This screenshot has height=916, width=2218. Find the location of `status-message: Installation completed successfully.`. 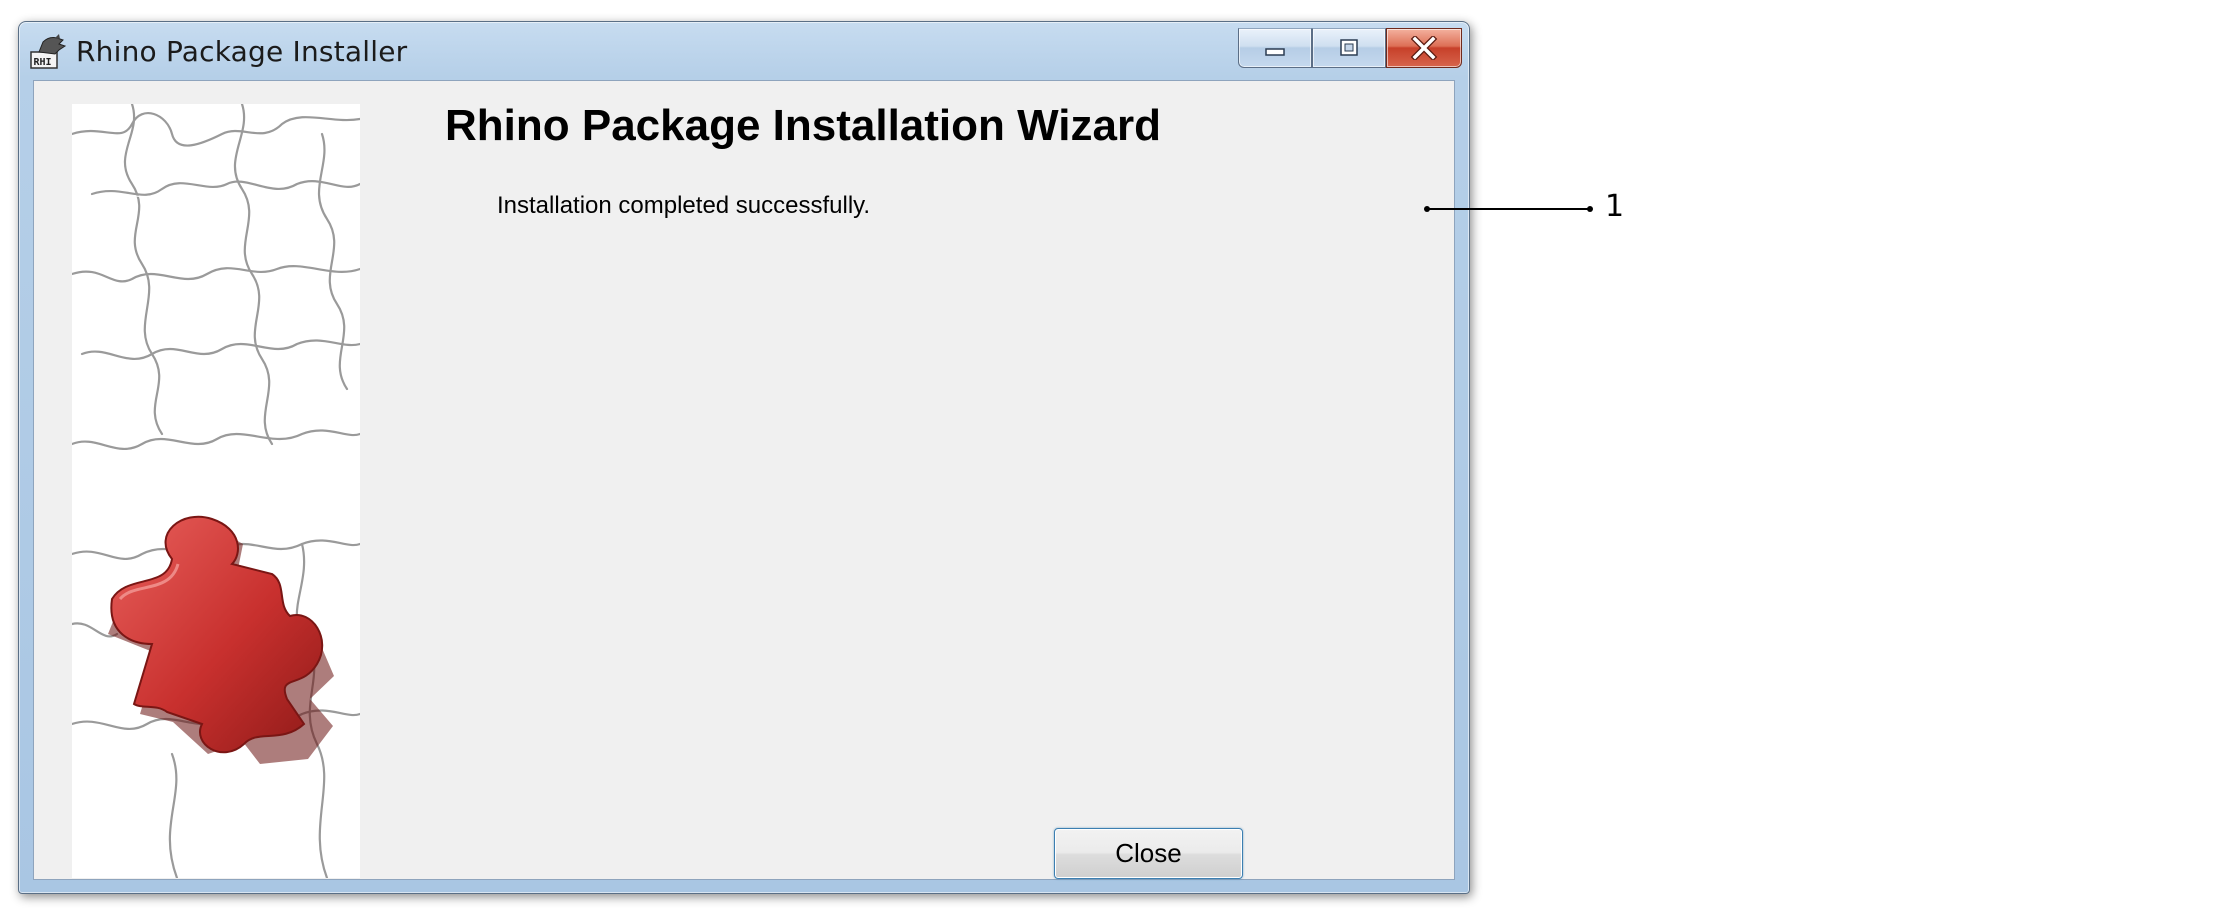

status-message: Installation completed successfully. is located at coordinates (684, 205).